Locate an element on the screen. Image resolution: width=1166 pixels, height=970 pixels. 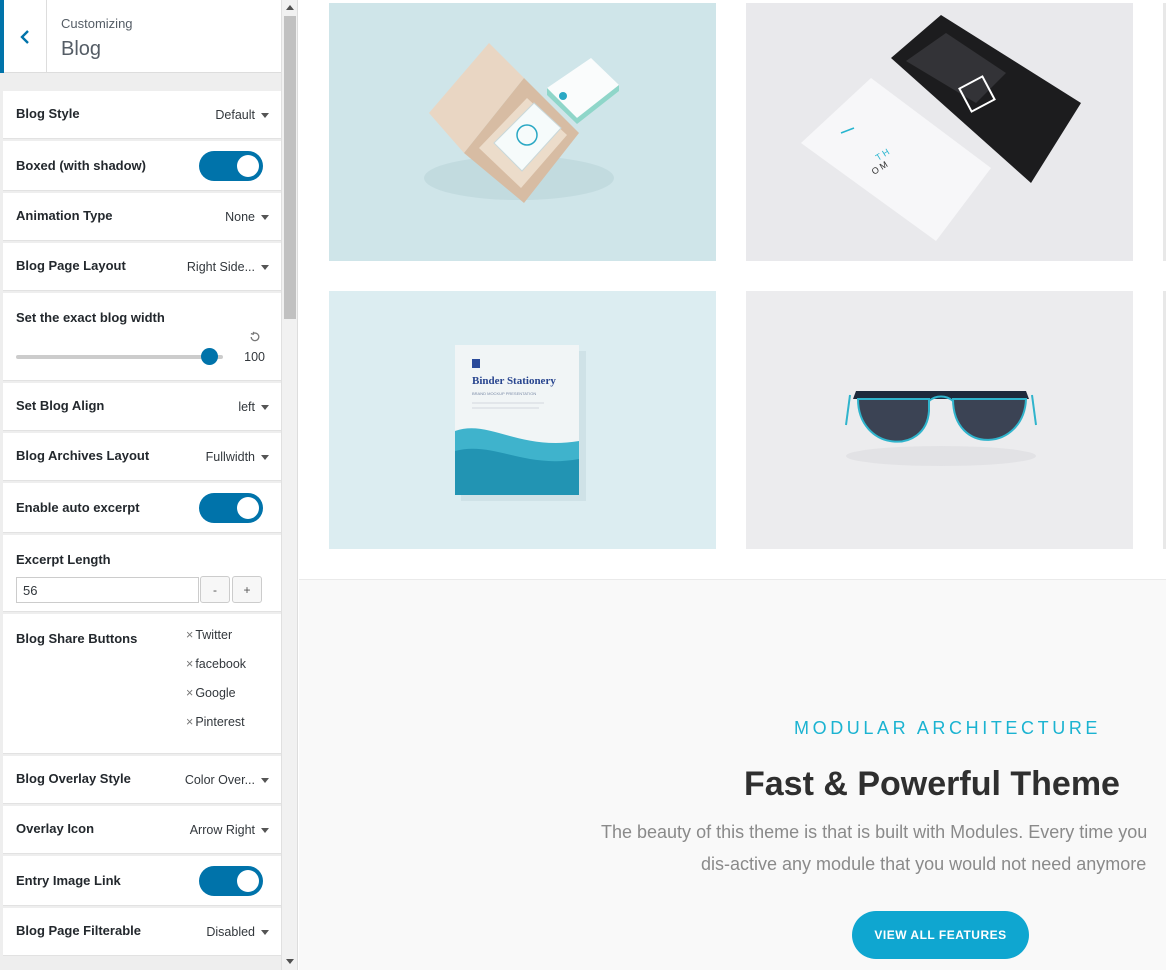
select-value: Arrow Right is located at coordinates (222, 830).